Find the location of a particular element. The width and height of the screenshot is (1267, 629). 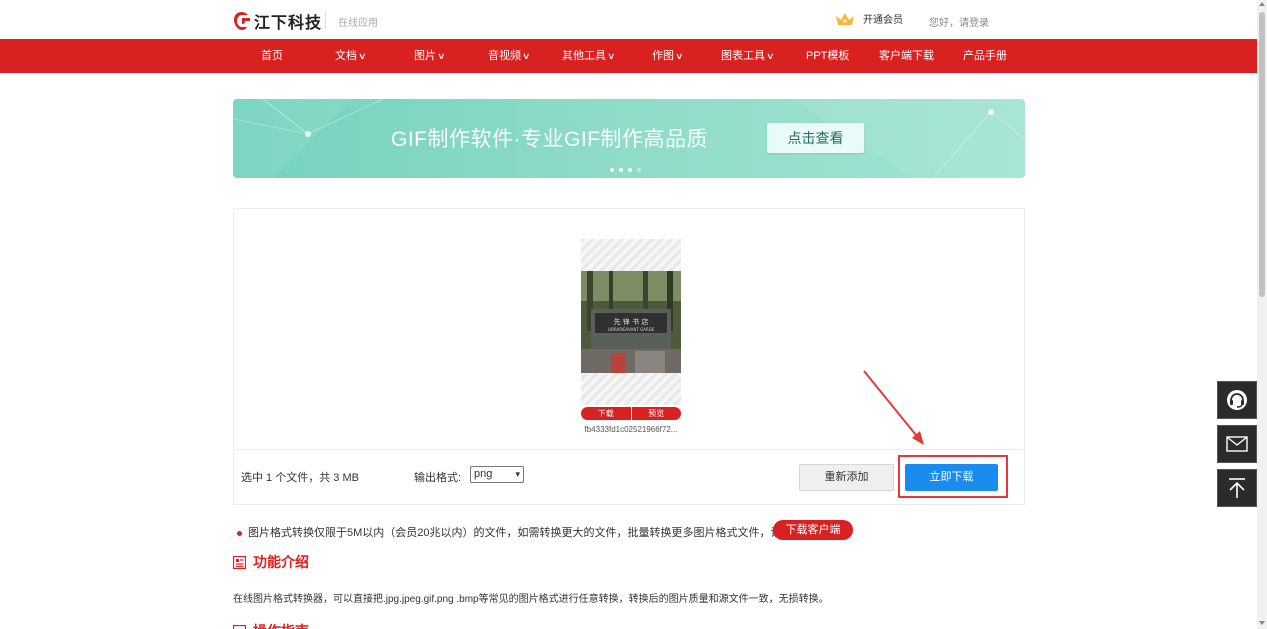

nav-item-docs: 文档∨ is located at coordinates (351, 56).